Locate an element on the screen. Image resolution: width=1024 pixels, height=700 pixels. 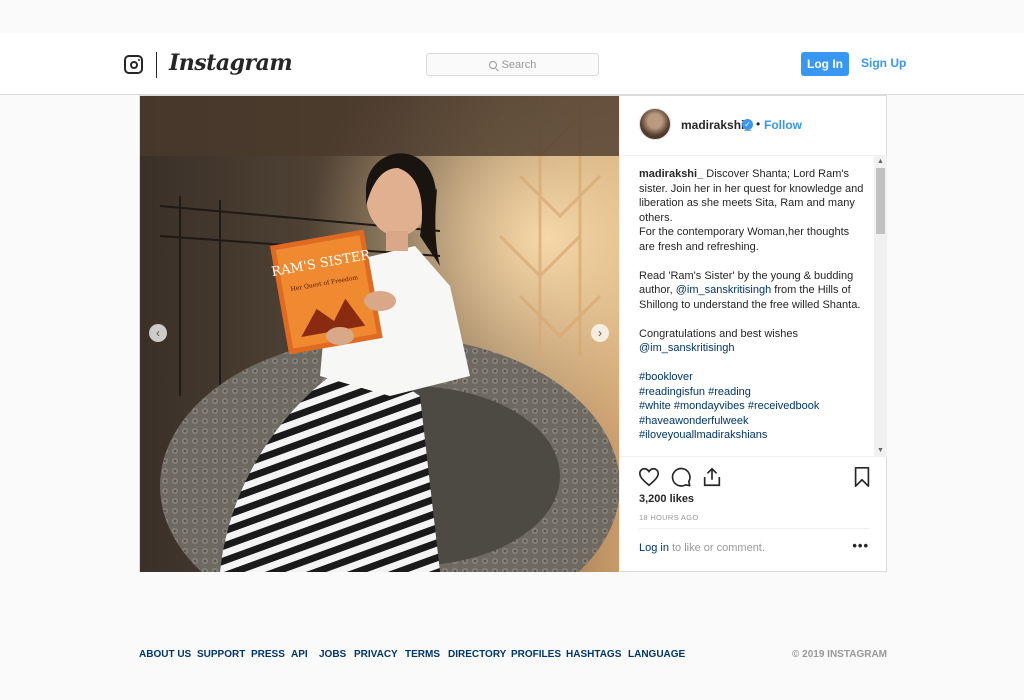
footer-link-about: ABOUT US is located at coordinates (165, 654).